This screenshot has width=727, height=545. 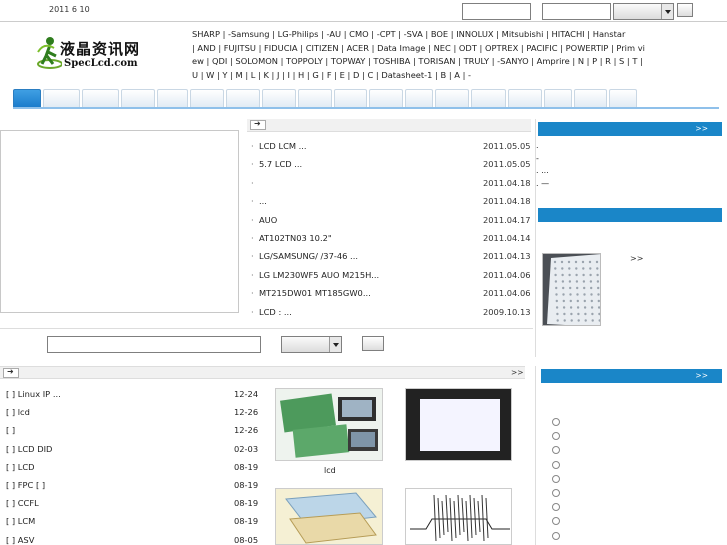 What do you see at coordinates (200, 61) in the screenshot?
I see `brand-link: ew |` at bounding box center [200, 61].